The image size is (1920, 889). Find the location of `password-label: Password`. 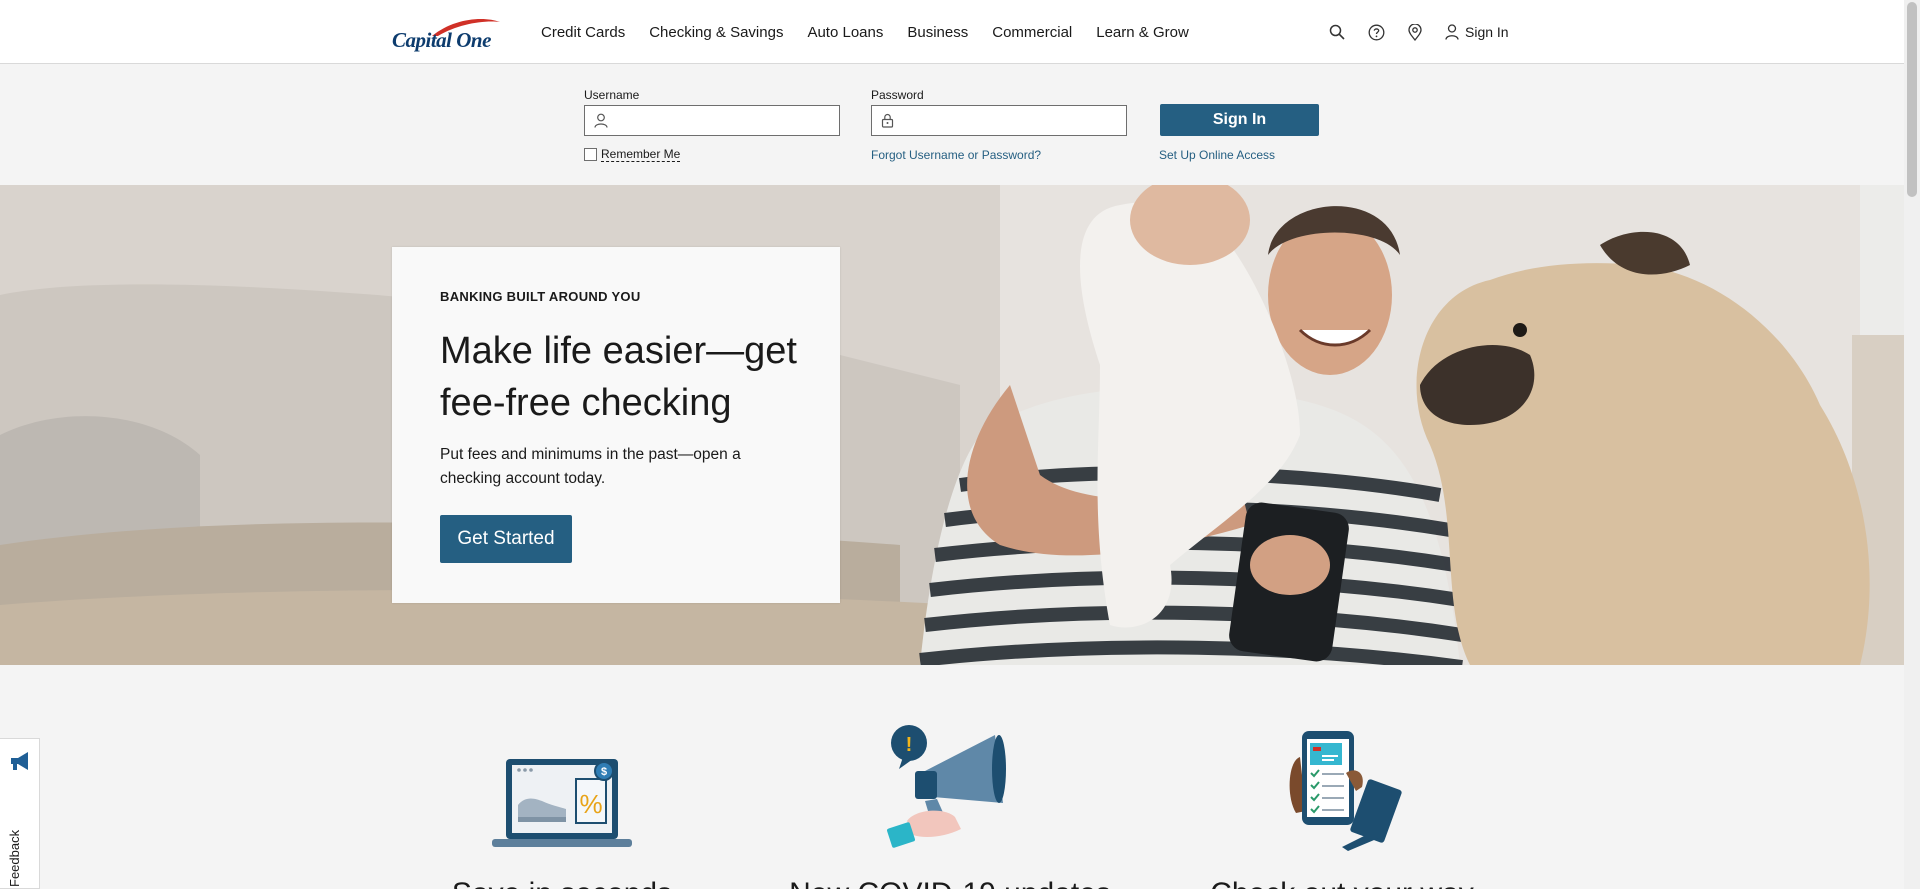

password-label: Password is located at coordinates (897, 95).